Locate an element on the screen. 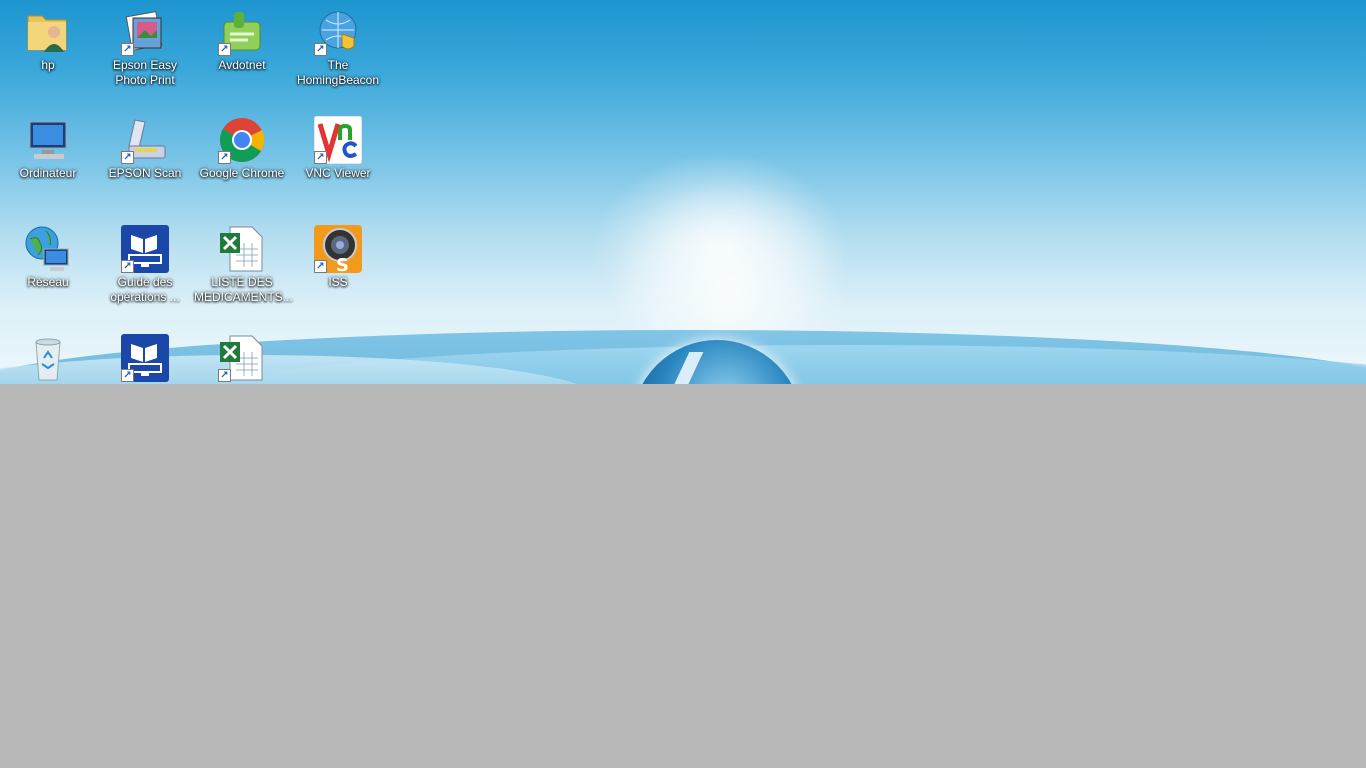  desktop-icon-epson-guide-2: ↗ is located at coordinates (145, 359).